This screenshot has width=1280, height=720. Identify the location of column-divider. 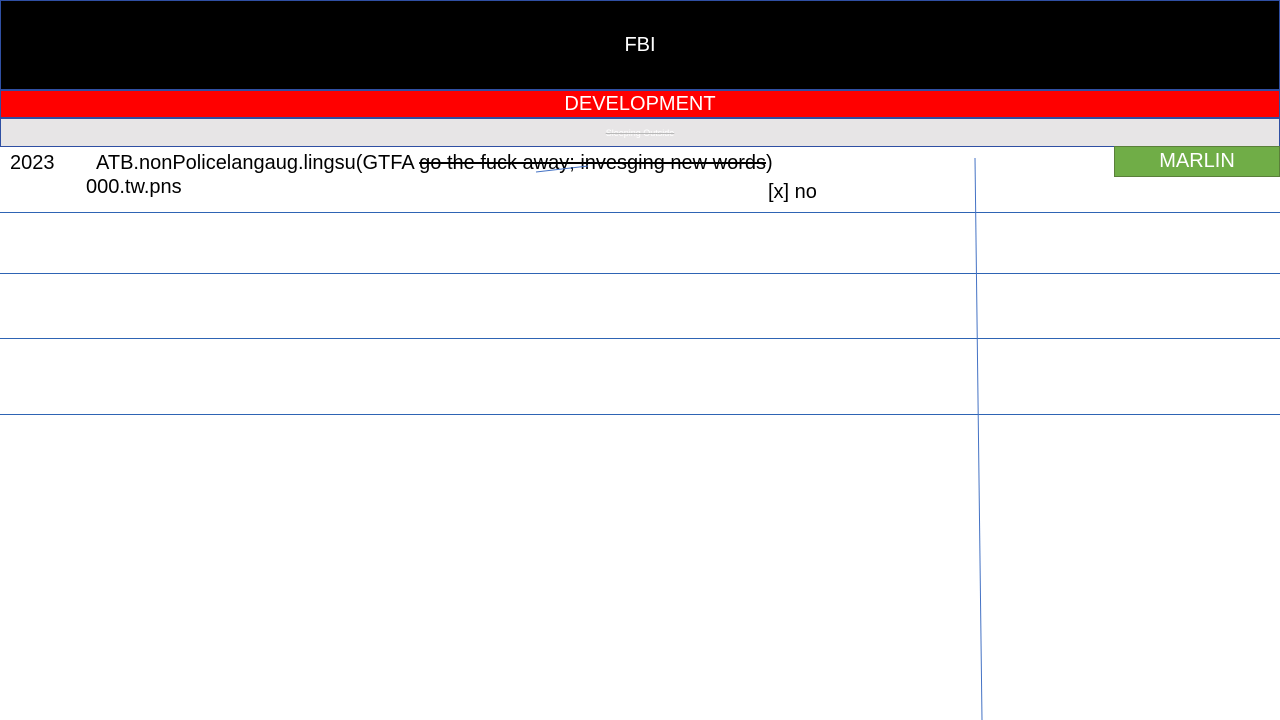
(978, 438).